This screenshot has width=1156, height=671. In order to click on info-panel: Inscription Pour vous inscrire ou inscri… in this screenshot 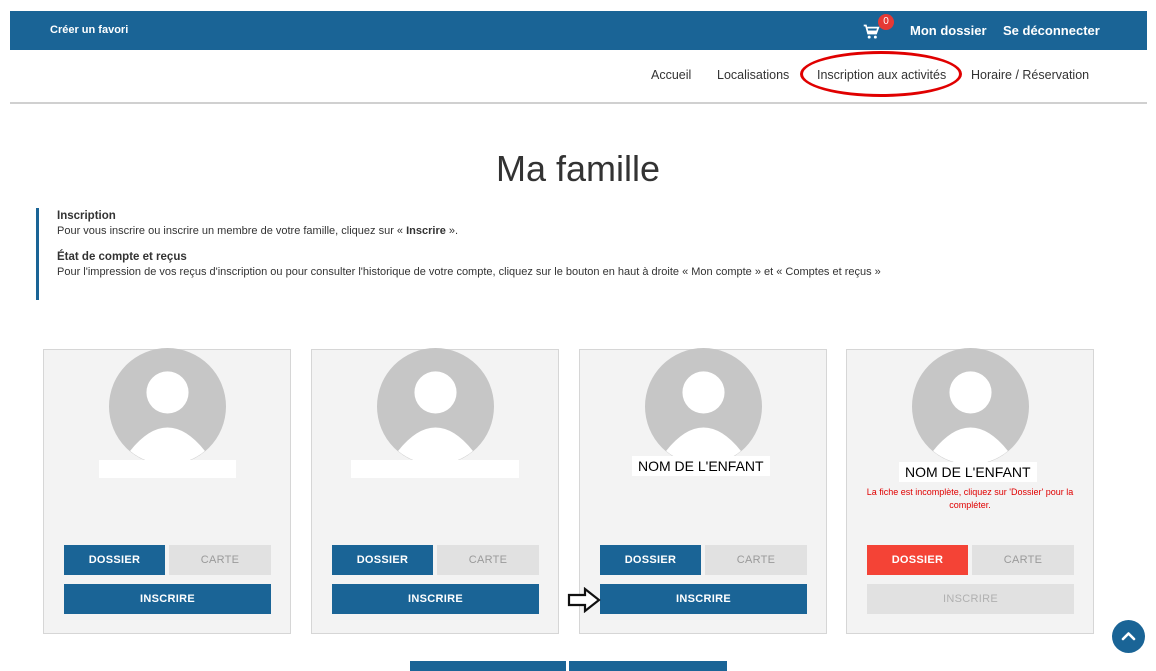, I will do `click(586, 254)`.